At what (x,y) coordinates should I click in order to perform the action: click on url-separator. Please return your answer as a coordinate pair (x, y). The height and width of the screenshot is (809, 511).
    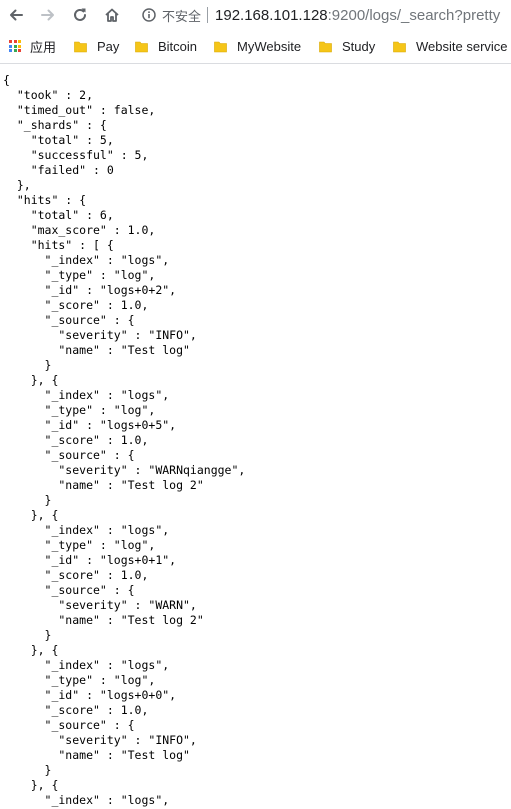
    Looking at the image, I should click on (208, 15).